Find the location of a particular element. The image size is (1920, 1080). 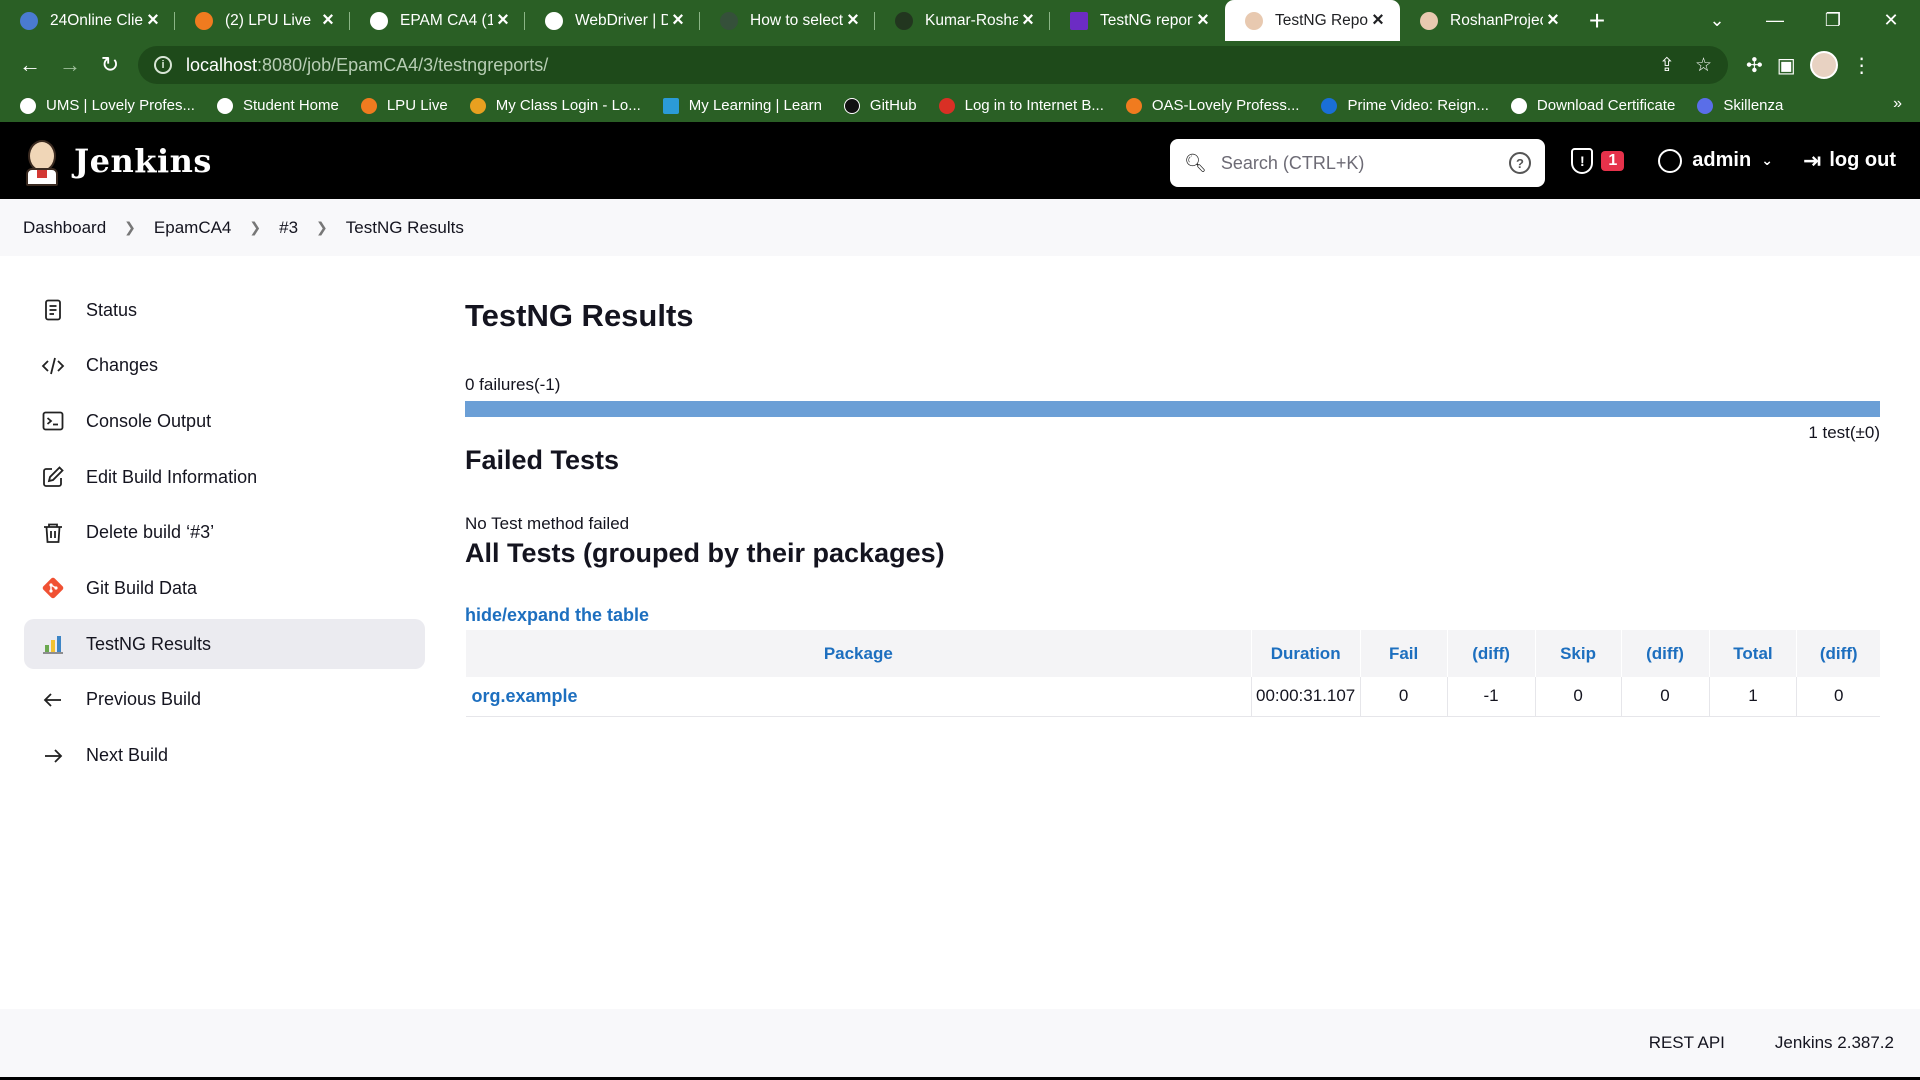

github-icon is located at coordinates (851, 105).